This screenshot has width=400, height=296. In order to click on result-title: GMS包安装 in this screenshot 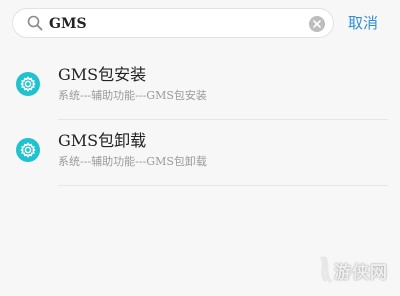, I will do `click(102, 74)`.